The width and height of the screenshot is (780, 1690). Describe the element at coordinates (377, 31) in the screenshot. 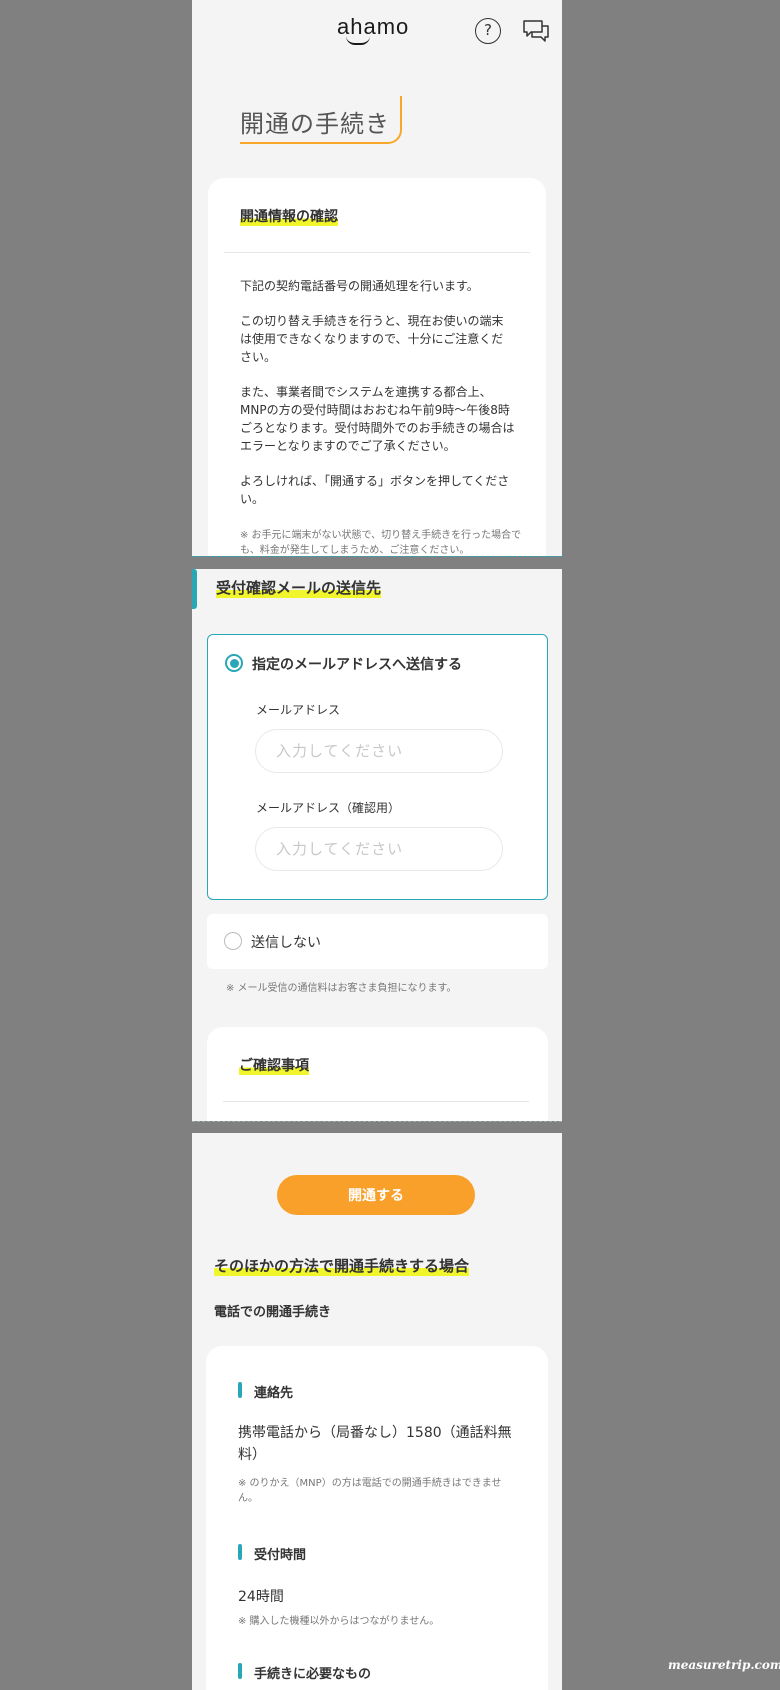

I see `app-header: ahamo ?` at that location.